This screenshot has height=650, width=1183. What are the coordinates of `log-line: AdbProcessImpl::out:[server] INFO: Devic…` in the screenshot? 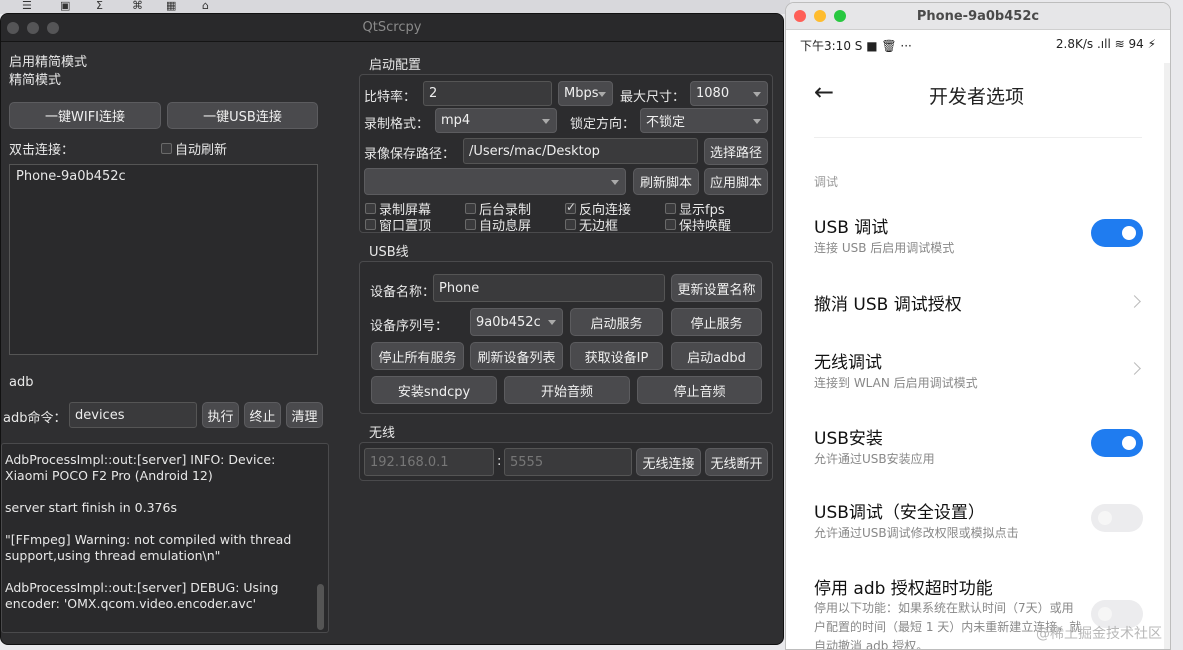 It's located at (140, 467).